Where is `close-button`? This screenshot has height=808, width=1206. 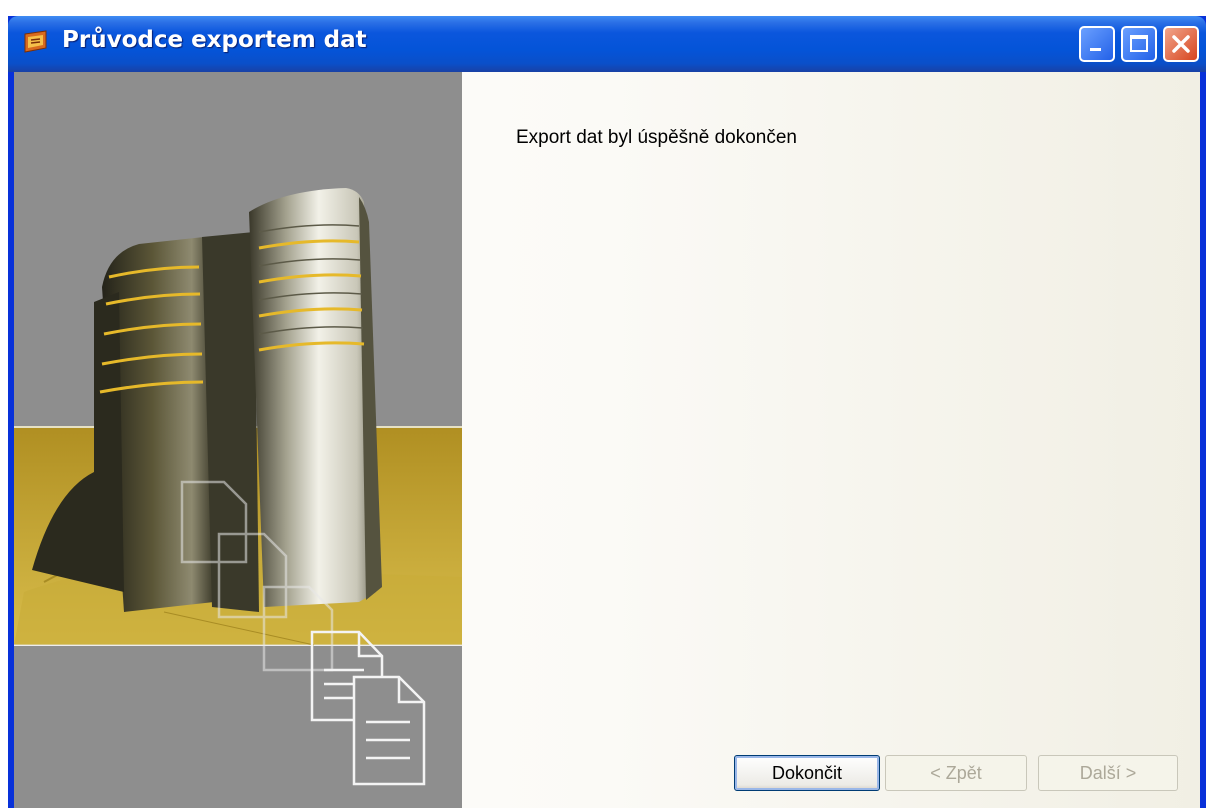 close-button is located at coordinates (1181, 44).